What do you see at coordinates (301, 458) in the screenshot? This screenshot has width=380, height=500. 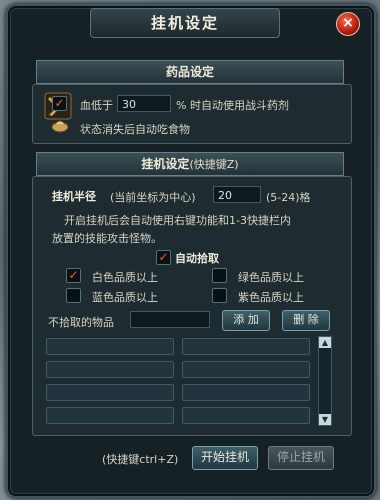 I see `stop-idle-button: 停止挂机` at bounding box center [301, 458].